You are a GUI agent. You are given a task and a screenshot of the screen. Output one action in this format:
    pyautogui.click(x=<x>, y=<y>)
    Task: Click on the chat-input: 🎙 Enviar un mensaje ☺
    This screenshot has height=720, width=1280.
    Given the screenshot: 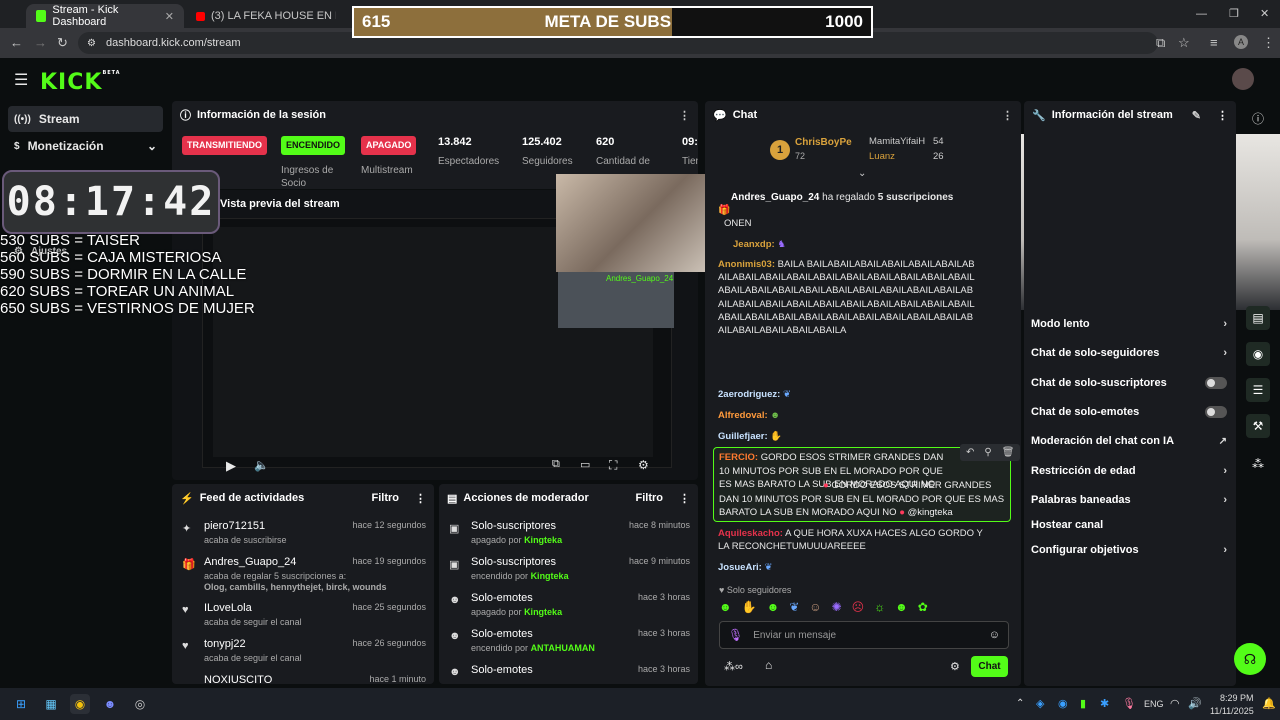 What is the action you would take?
    pyautogui.click(x=864, y=635)
    